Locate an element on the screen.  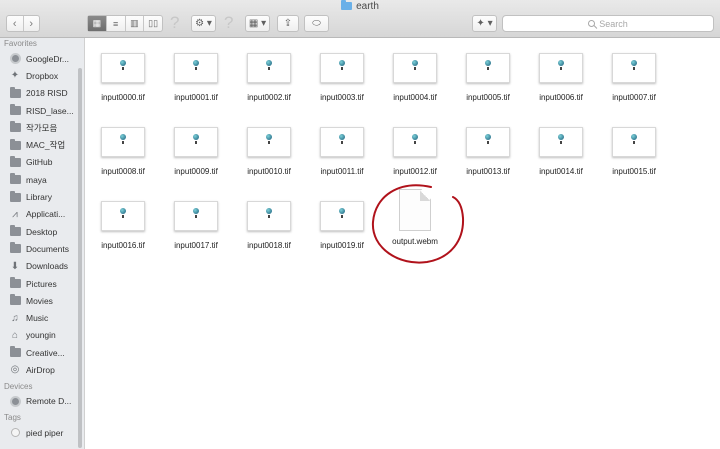
sidebar-item-label: Library is located at coordinates (39, 197).